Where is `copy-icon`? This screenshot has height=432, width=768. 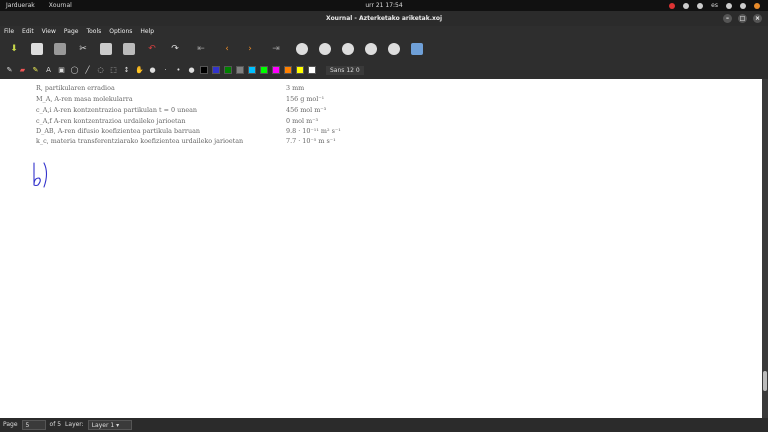 copy-icon is located at coordinates (106, 49).